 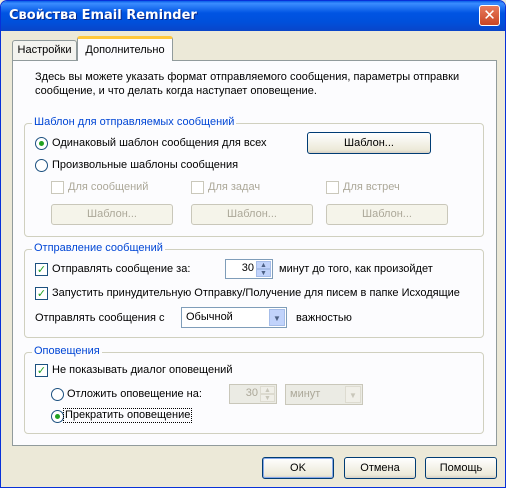 What do you see at coordinates (44, 50) in the screenshot?
I see `tab-settings: Настройки` at bounding box center [44, 50].